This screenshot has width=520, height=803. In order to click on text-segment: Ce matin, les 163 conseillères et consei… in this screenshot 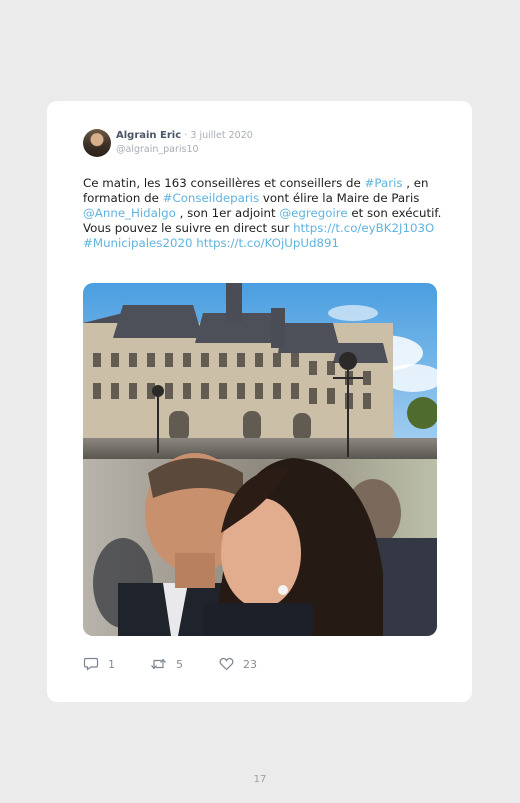, I will do `click(224, 183)`.